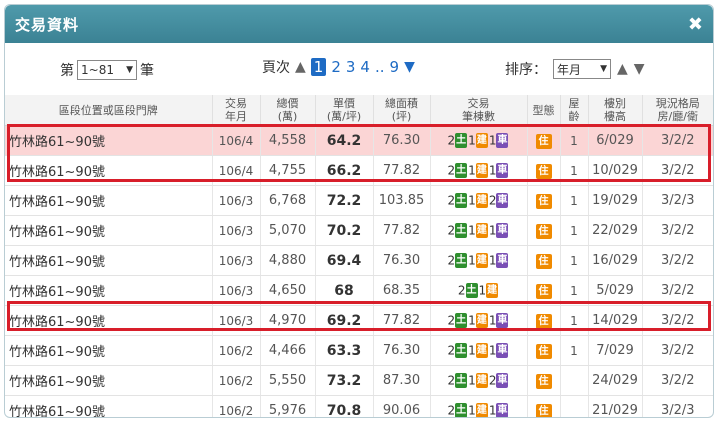  I want to click on page-next-icon: ▼, so click(409, 67).